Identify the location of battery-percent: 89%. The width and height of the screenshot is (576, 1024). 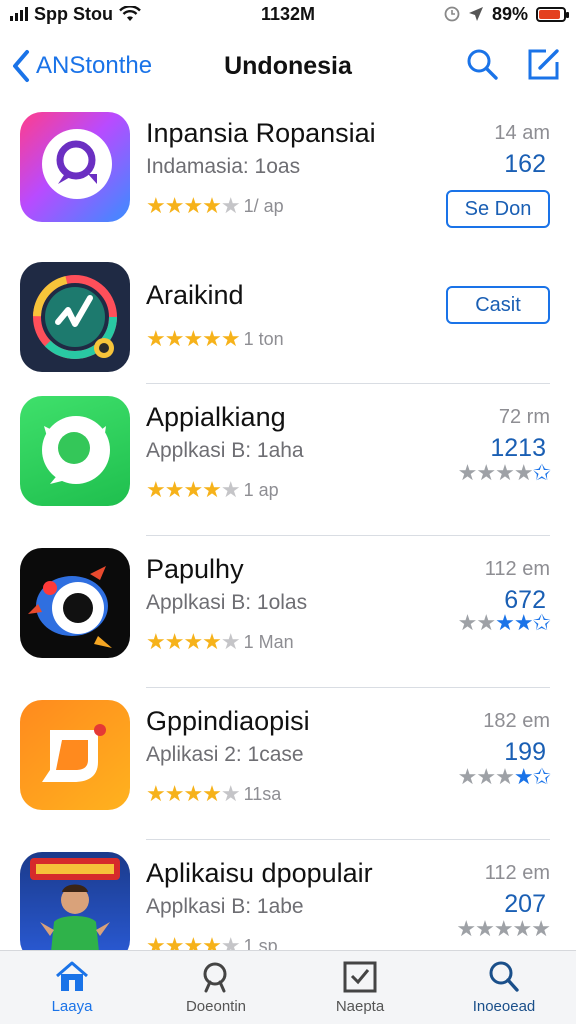
(509, 13).